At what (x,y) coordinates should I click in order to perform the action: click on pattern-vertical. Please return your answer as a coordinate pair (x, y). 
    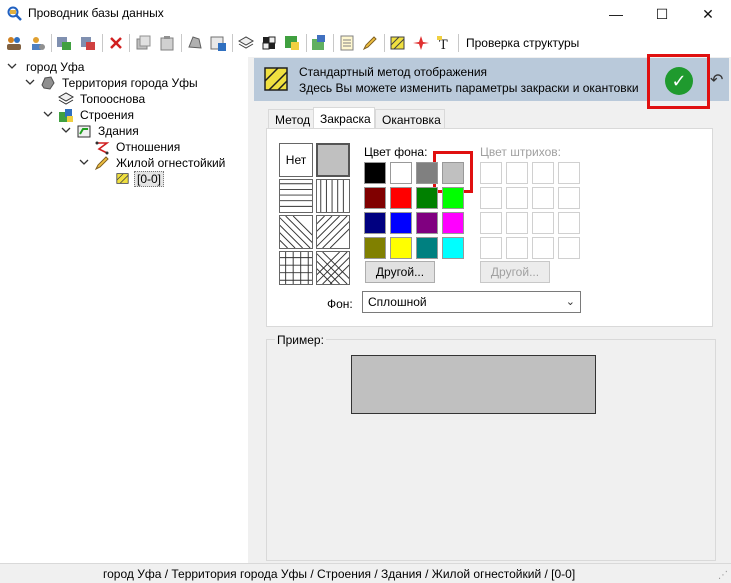
    Looking at the image, I should click on (333, 196).